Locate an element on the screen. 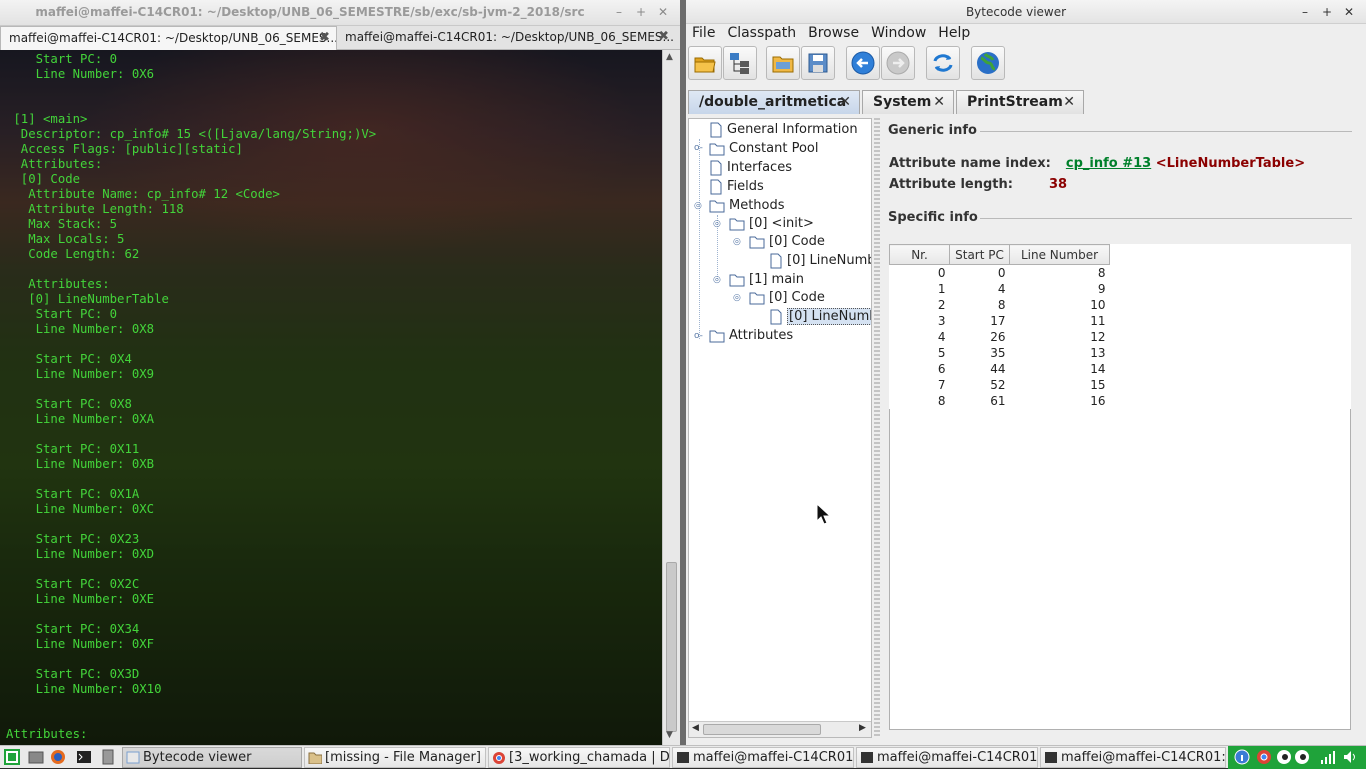 The image size is (1366, 769). tree-item-methods: Methods is located at coordinates (747, 206).